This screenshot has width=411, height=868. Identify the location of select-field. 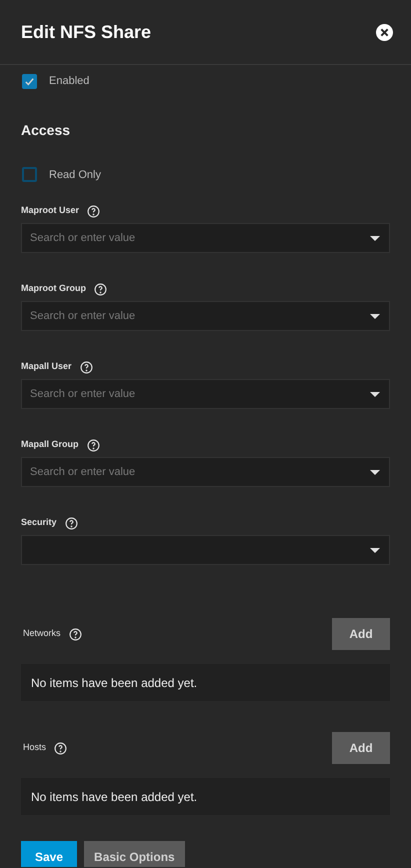
(205, 550).